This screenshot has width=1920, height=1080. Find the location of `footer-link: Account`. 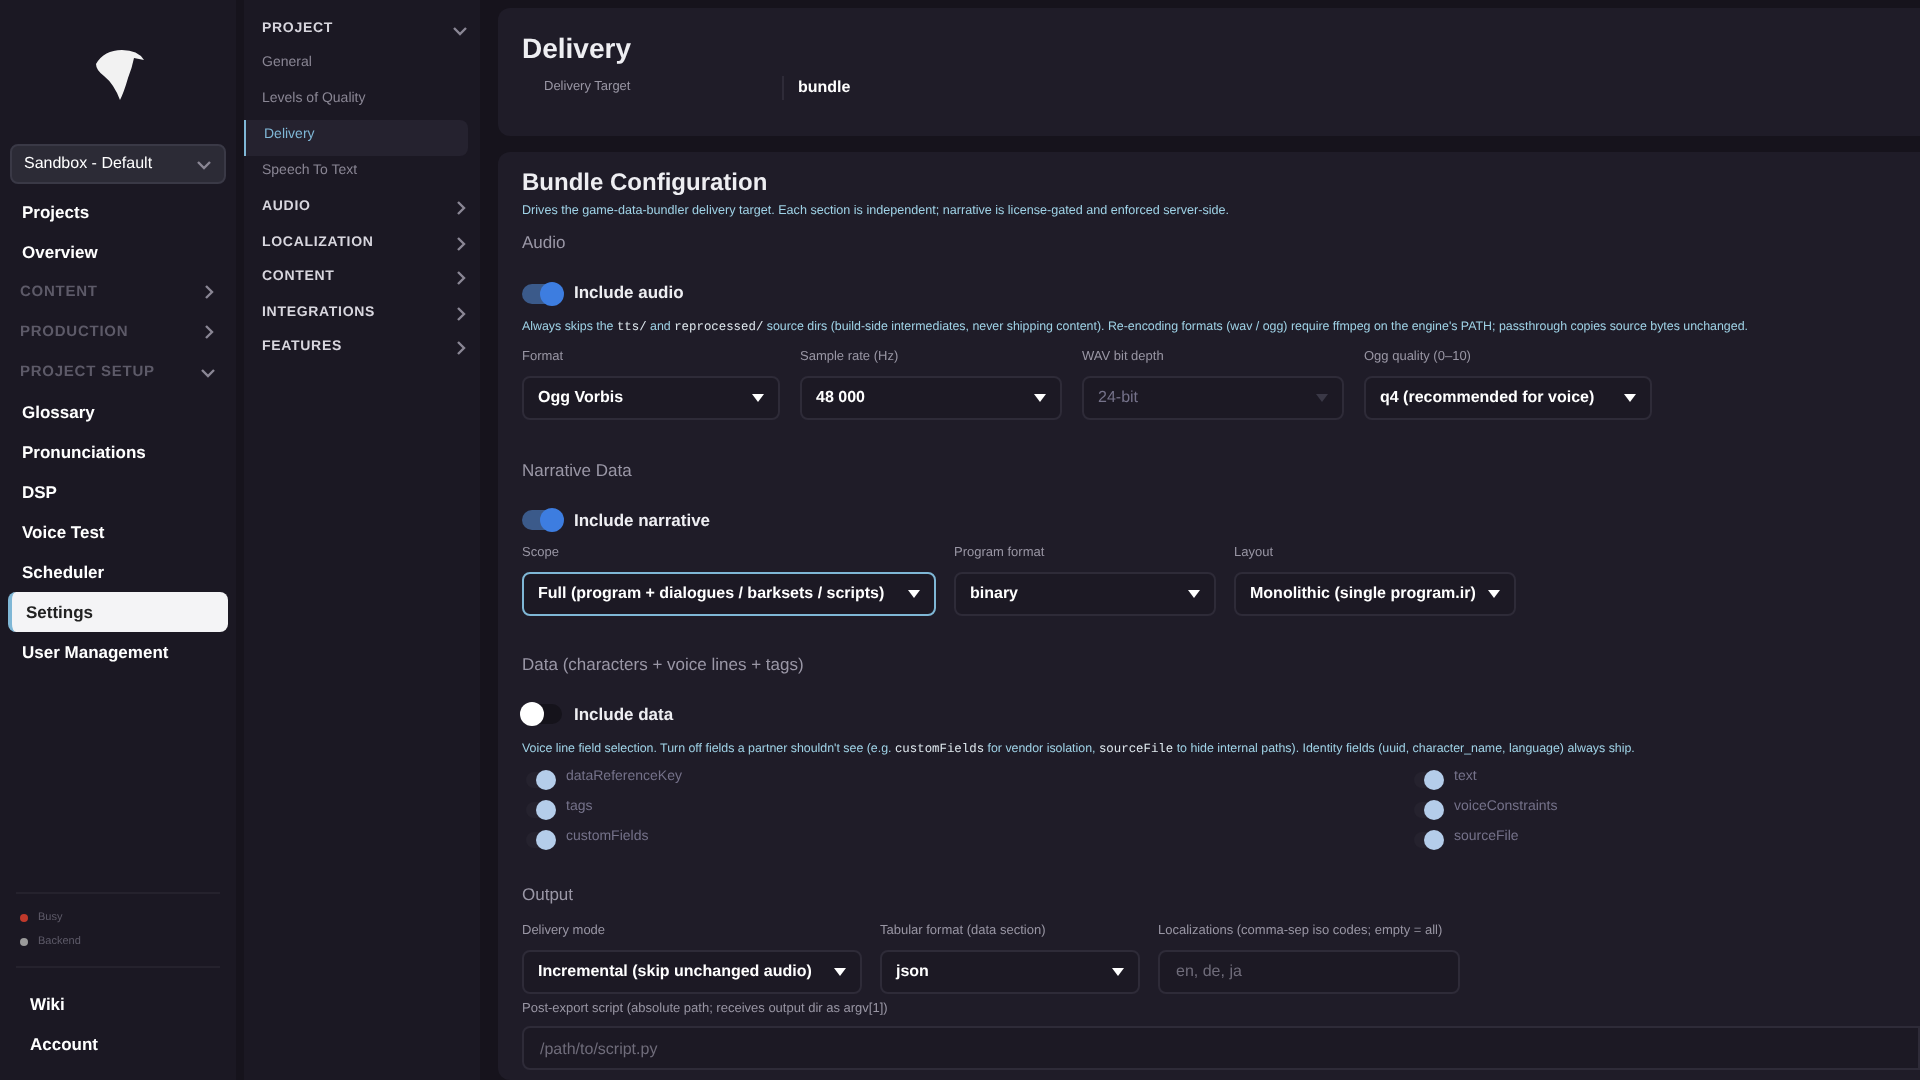

footer-link: Account is located at coordinates (118, 1044).